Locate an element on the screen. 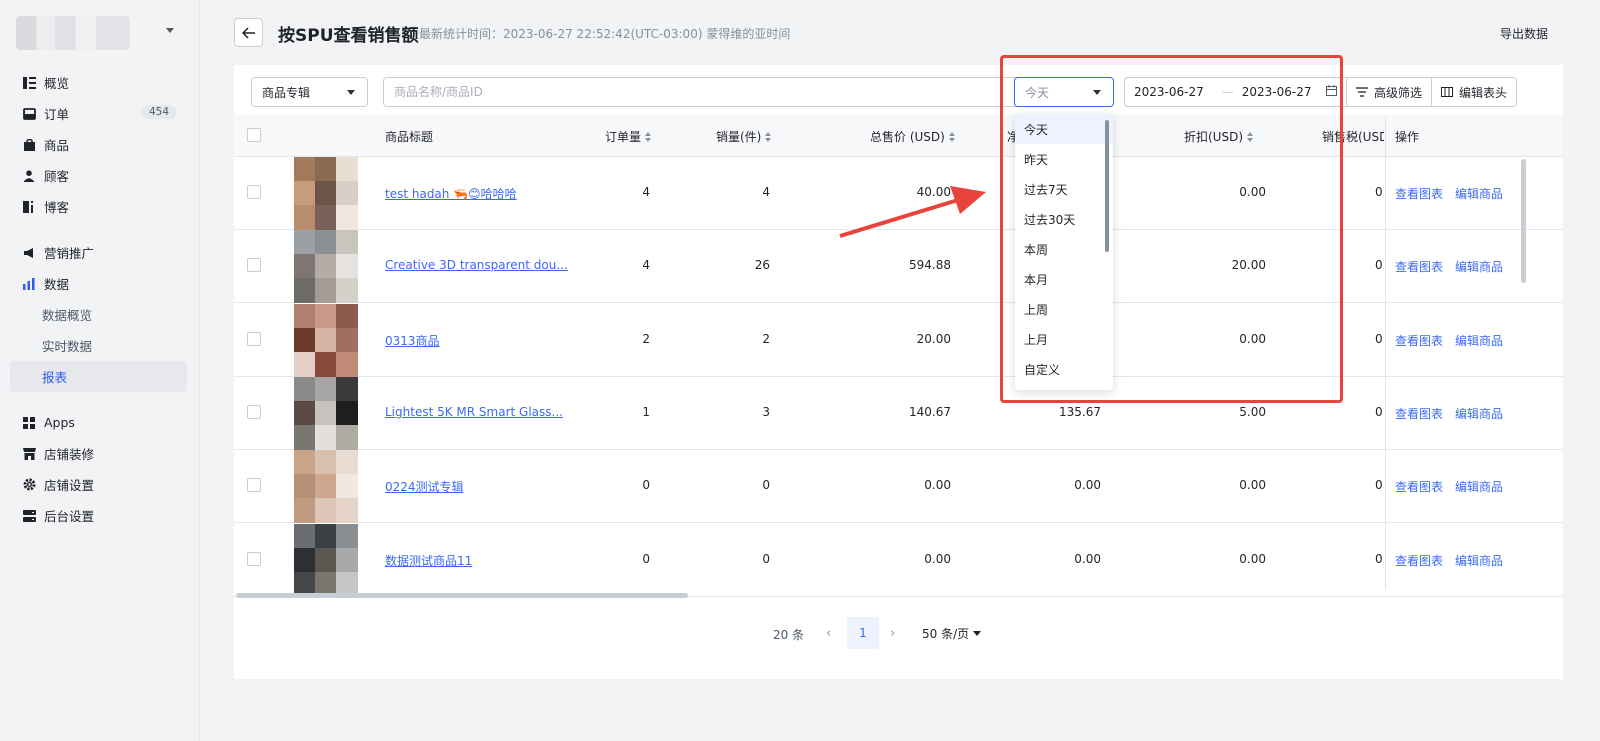  apps-icon is located at coordinates (29, 423).